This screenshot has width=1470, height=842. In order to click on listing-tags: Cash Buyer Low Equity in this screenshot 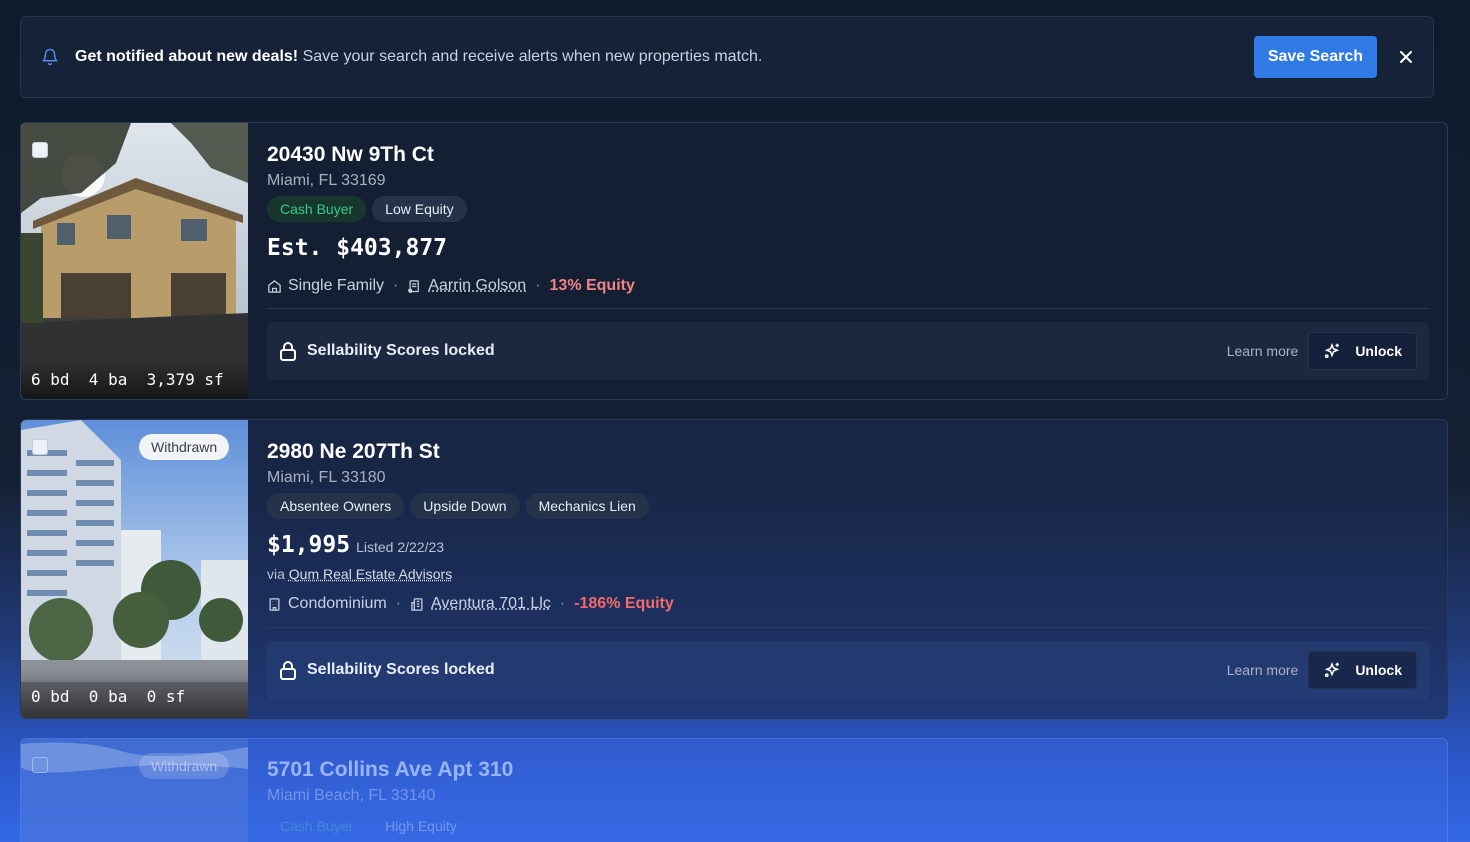, I will do `click(367, 209)`.